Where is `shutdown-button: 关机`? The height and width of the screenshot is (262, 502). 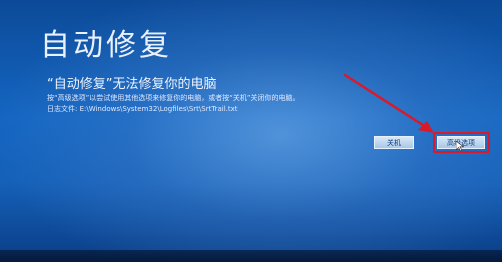 shutdown-button: 关机 is located at coordinates (394, 142).